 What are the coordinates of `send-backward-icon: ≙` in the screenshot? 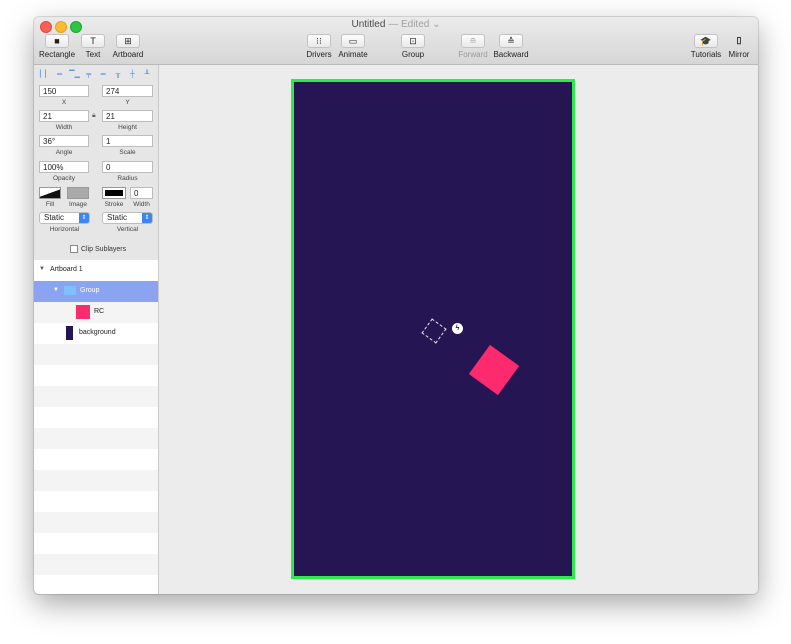 It's located at (511, 41).